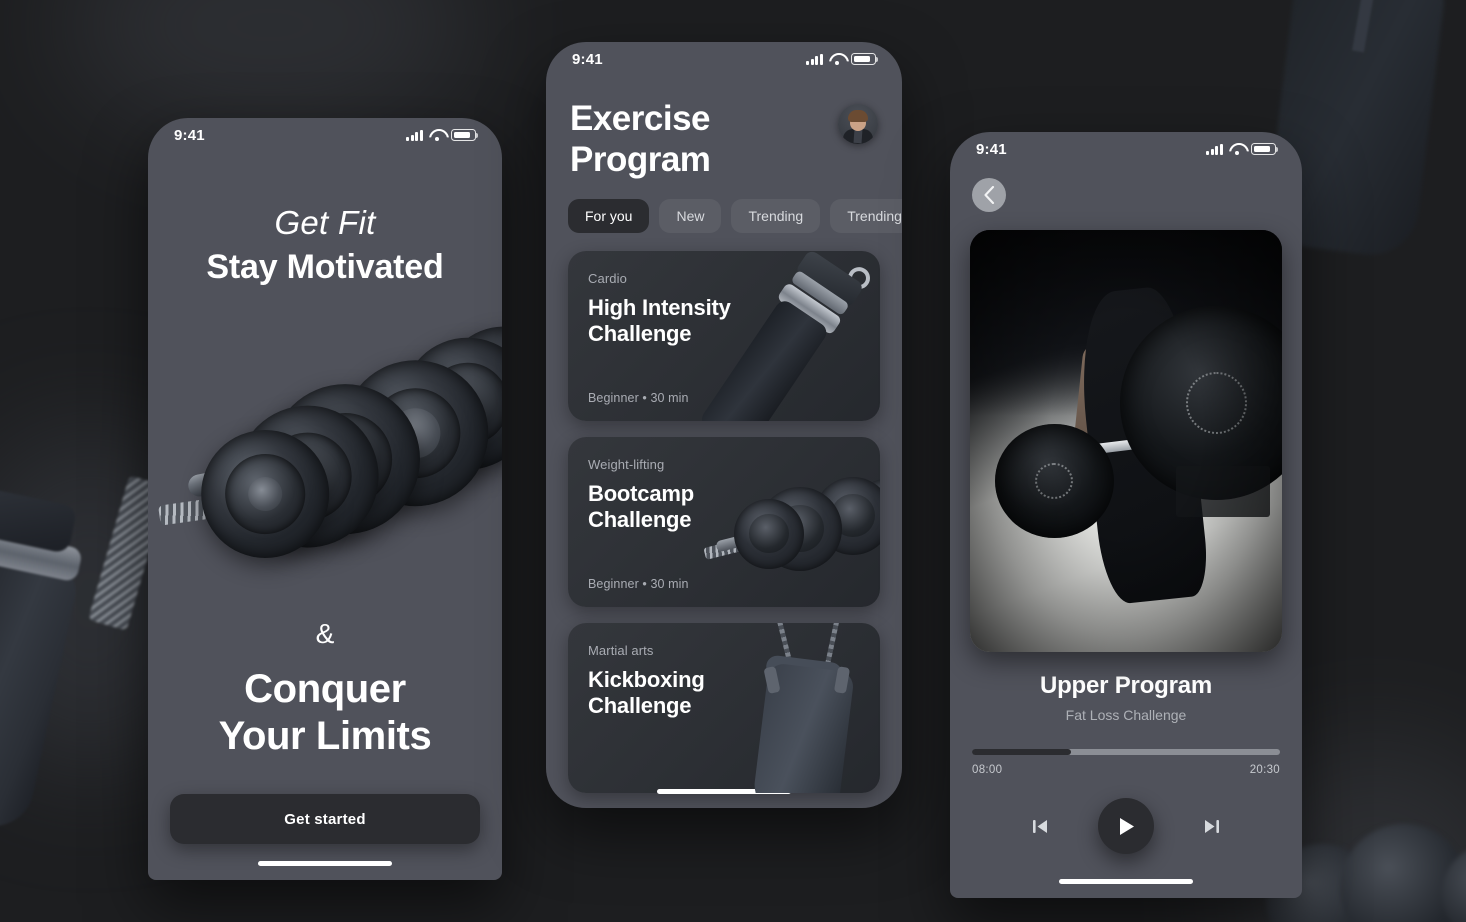 The height and width of the screenshot is (922, 1466). Describe the element at coordinates (724, 707) in the screenshot. I see `program-card: Martial arts Kickboxing Challenge` at that location.